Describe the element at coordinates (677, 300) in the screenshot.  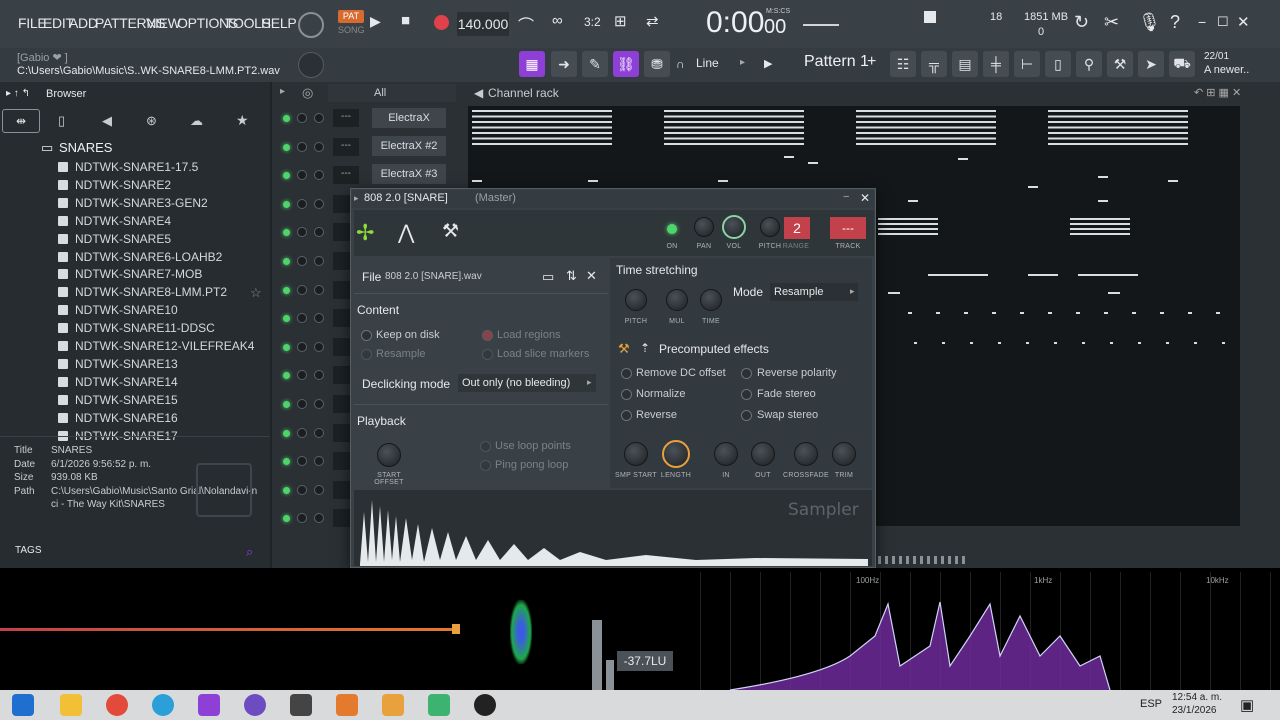
I see `ts-mul-knob` at that location.